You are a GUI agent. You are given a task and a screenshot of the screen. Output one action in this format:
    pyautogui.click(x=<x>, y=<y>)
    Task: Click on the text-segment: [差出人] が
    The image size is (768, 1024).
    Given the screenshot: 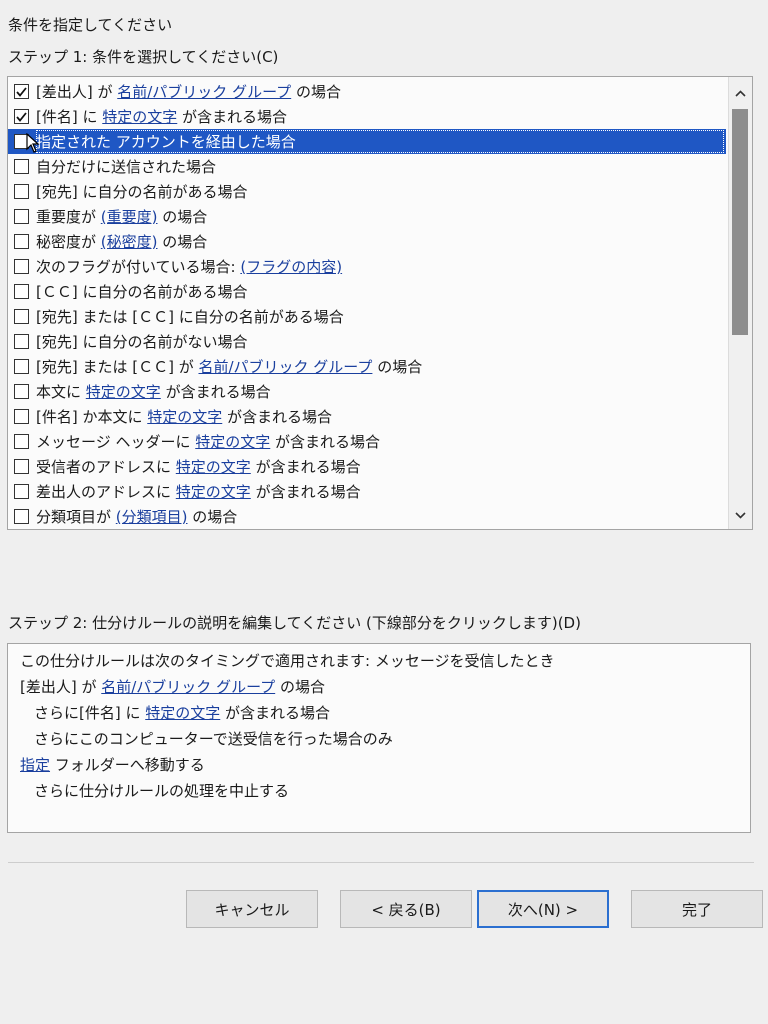 What is the action you would take?
    pyautogui.click(x=77, y=92)
    